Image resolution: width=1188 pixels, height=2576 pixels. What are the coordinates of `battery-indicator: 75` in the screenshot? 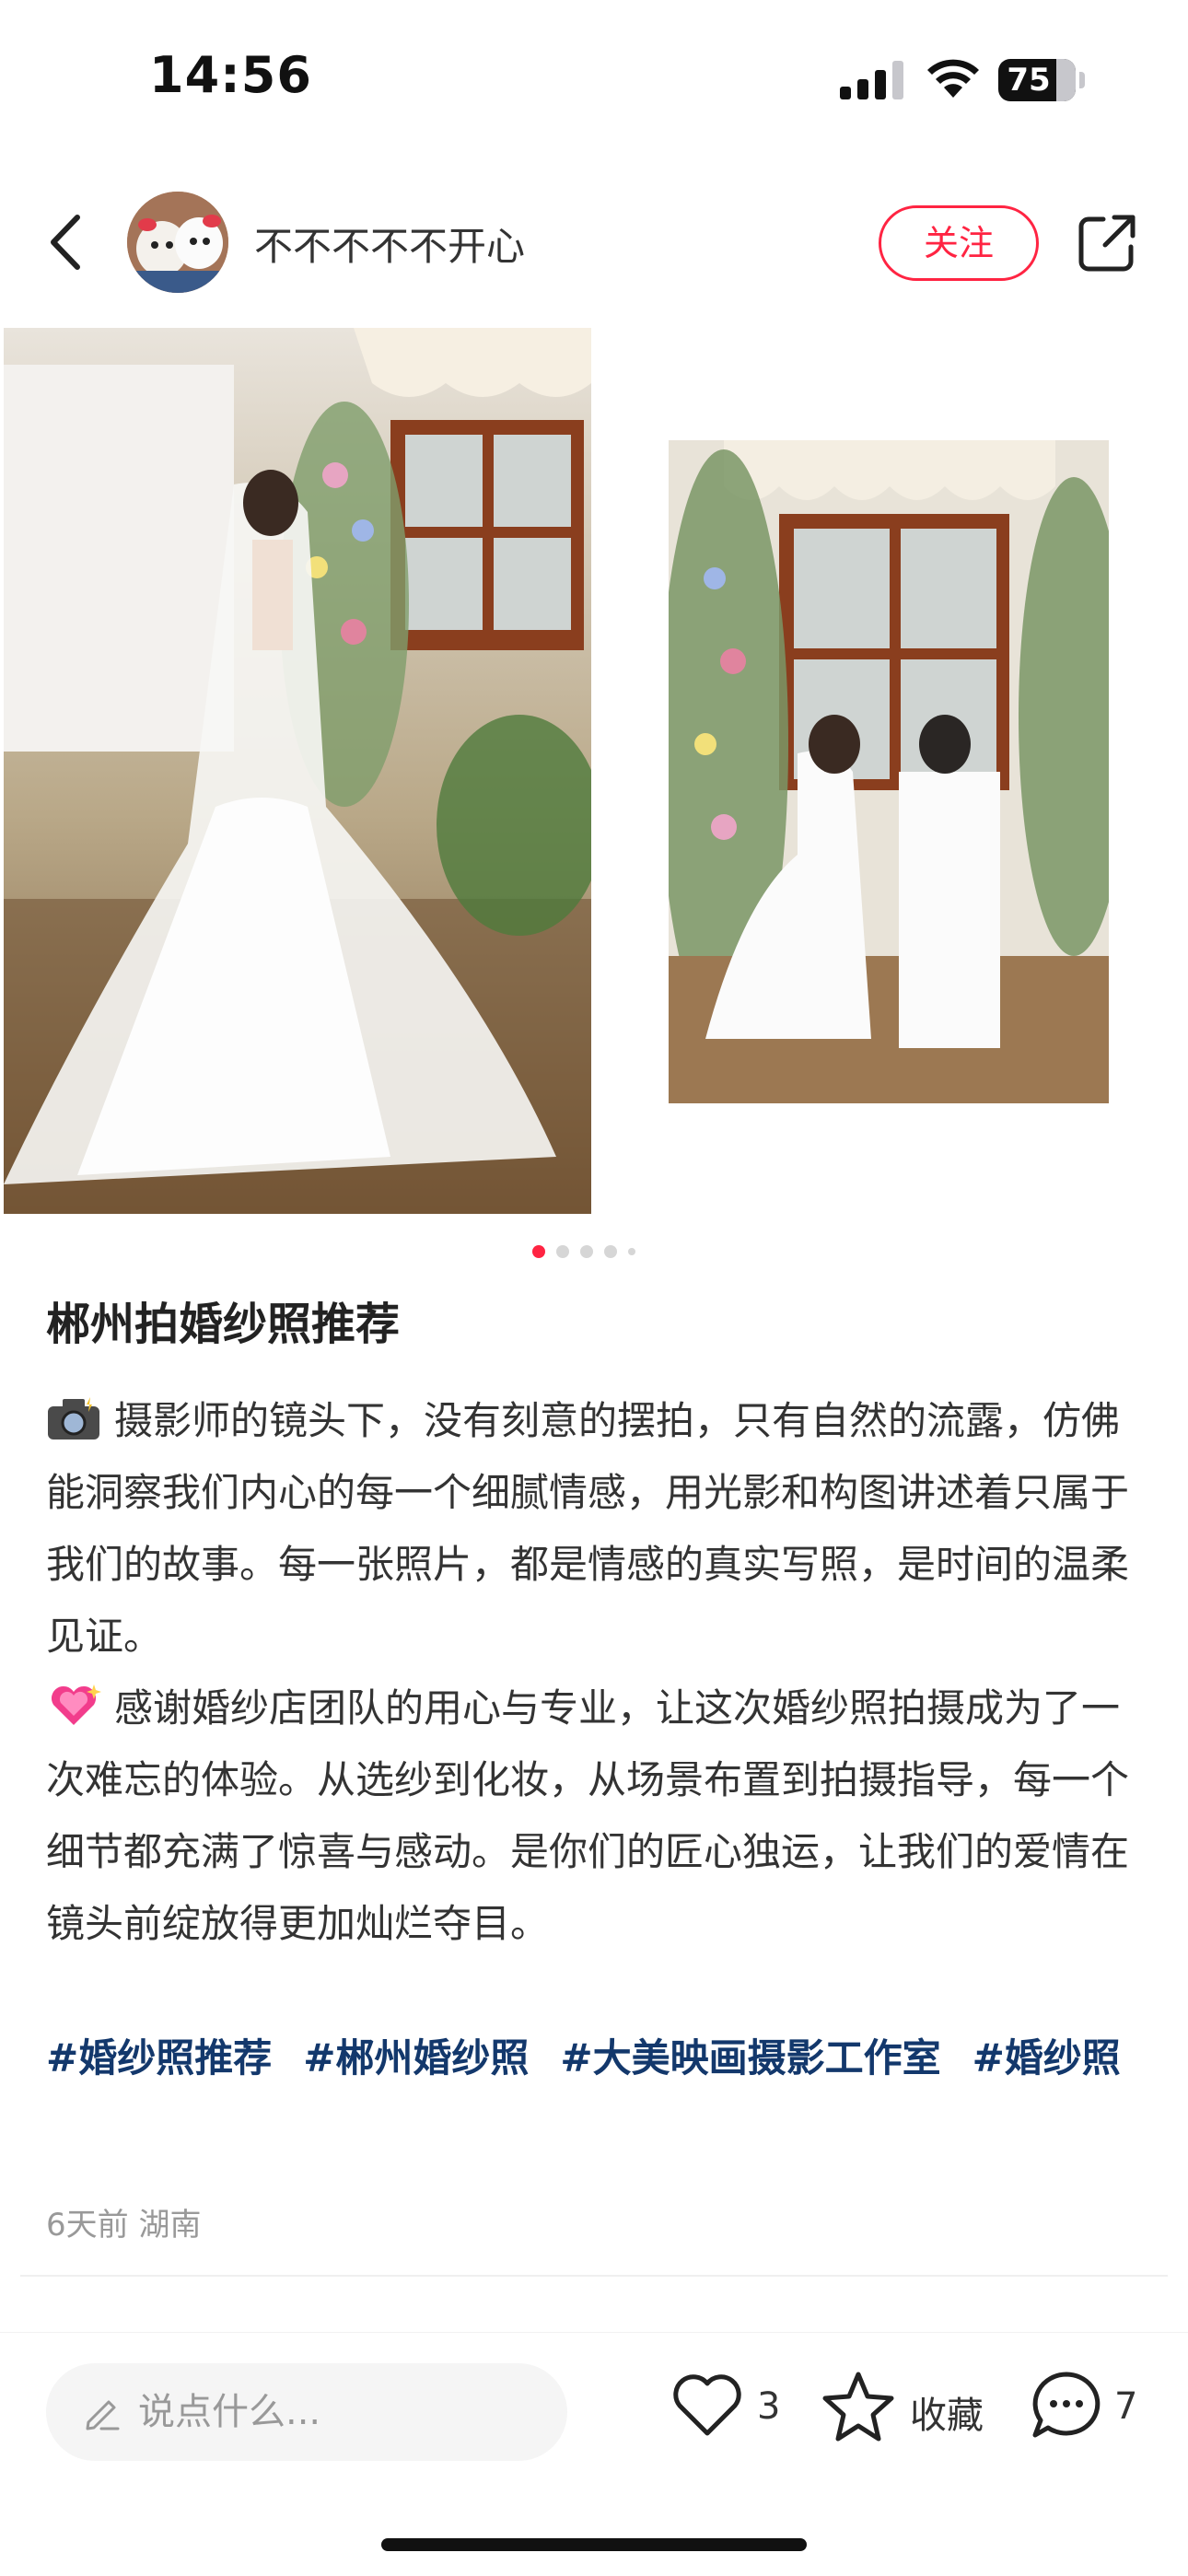 It's located at (1041, 80).